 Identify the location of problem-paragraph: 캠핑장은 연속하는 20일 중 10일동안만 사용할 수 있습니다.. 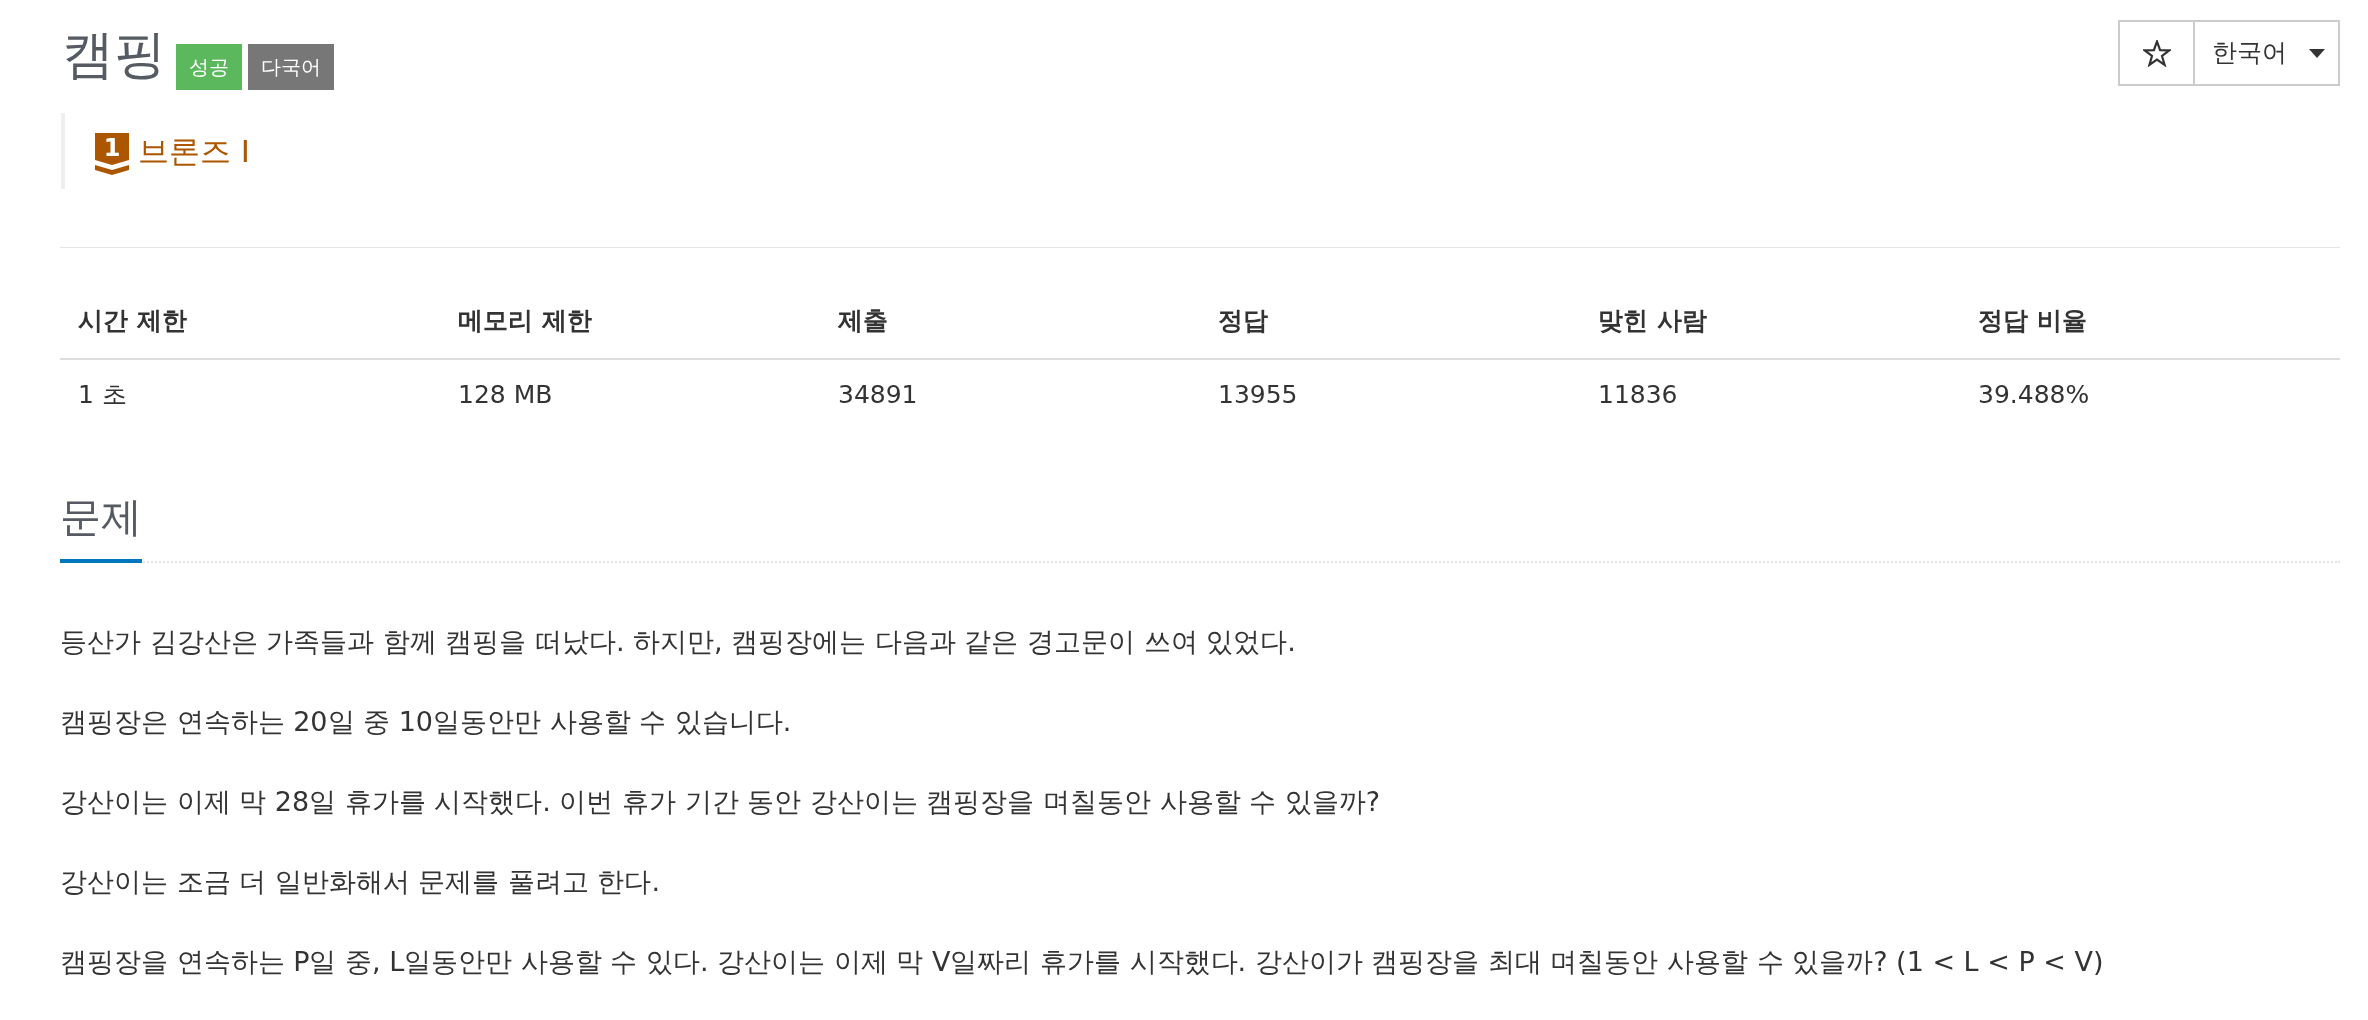
(426, 722).